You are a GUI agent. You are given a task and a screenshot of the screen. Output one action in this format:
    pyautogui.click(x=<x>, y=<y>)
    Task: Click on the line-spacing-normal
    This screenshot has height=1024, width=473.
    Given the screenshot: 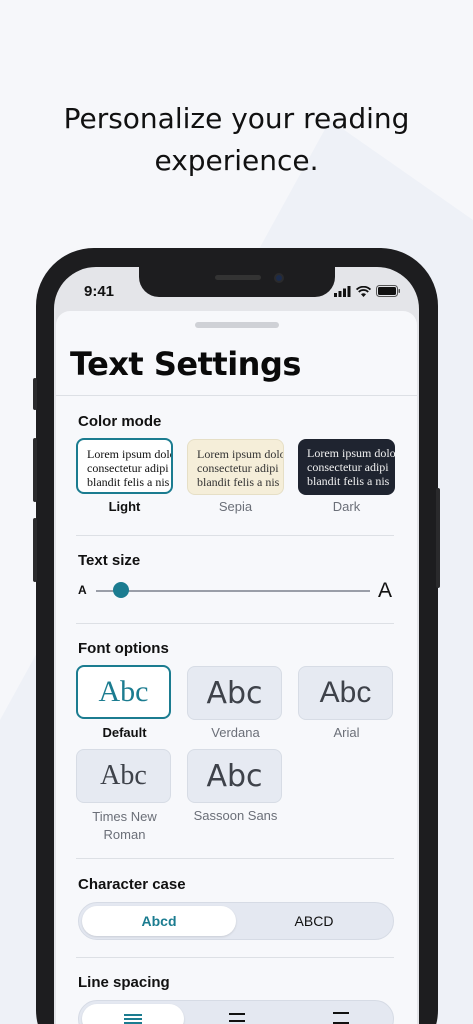 What is the action you would take?
    pyautogui.click(x=237, y=1014)
    